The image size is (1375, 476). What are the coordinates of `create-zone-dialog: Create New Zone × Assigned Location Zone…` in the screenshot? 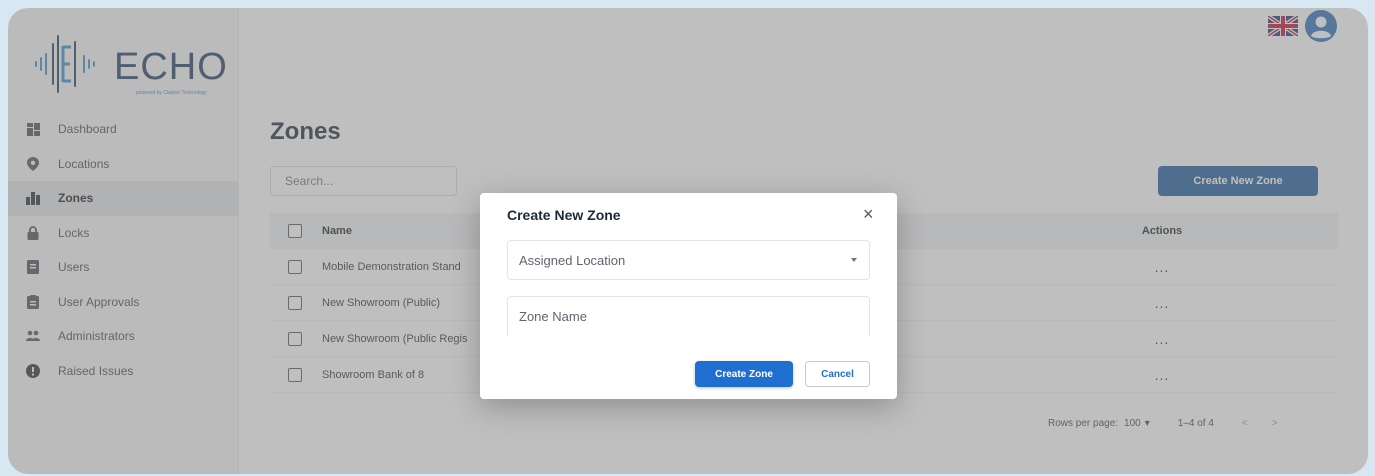 It's located at (688, 296).